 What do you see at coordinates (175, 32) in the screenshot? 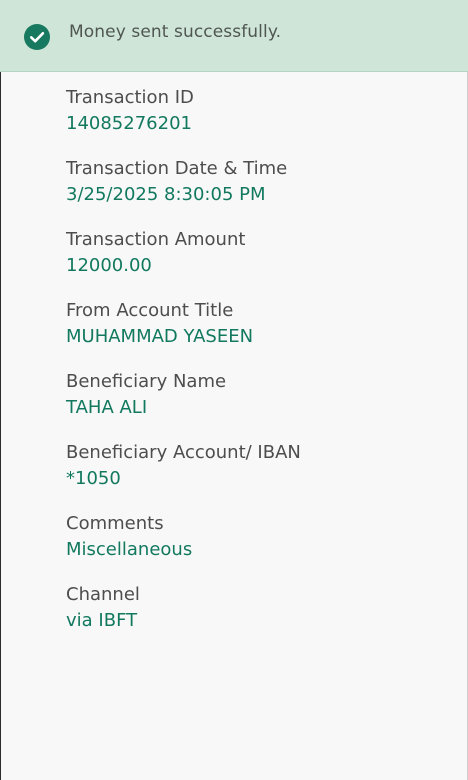
I see `success-message: Money sent successfully.` at bounding box center [175, 32].